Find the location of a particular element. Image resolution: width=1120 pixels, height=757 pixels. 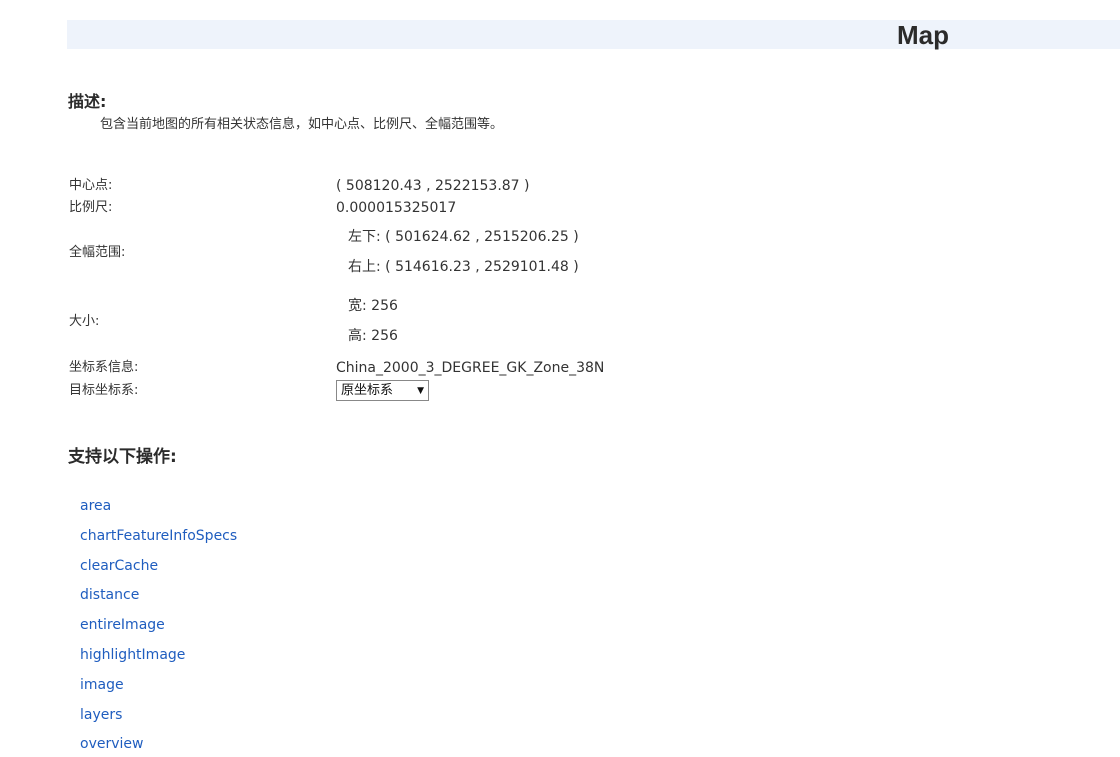

scale-value: 0.000015325017 is located at coordinates (396, 208).